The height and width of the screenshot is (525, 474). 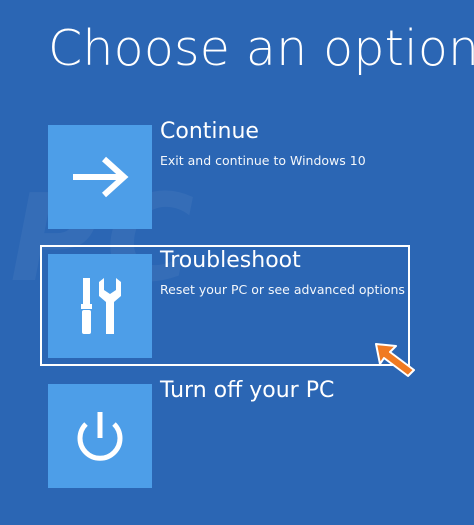 What do you see at coordinates (261, 48) in the screenshot?
I see `page-title: Choose an option` at bounding box center [261, 48].